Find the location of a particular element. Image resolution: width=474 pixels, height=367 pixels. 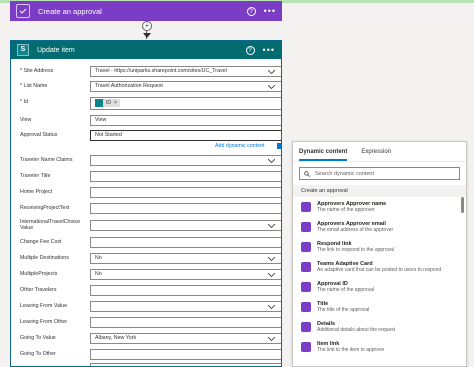

field-label: * Site Address is located at coordinates (37, 71).